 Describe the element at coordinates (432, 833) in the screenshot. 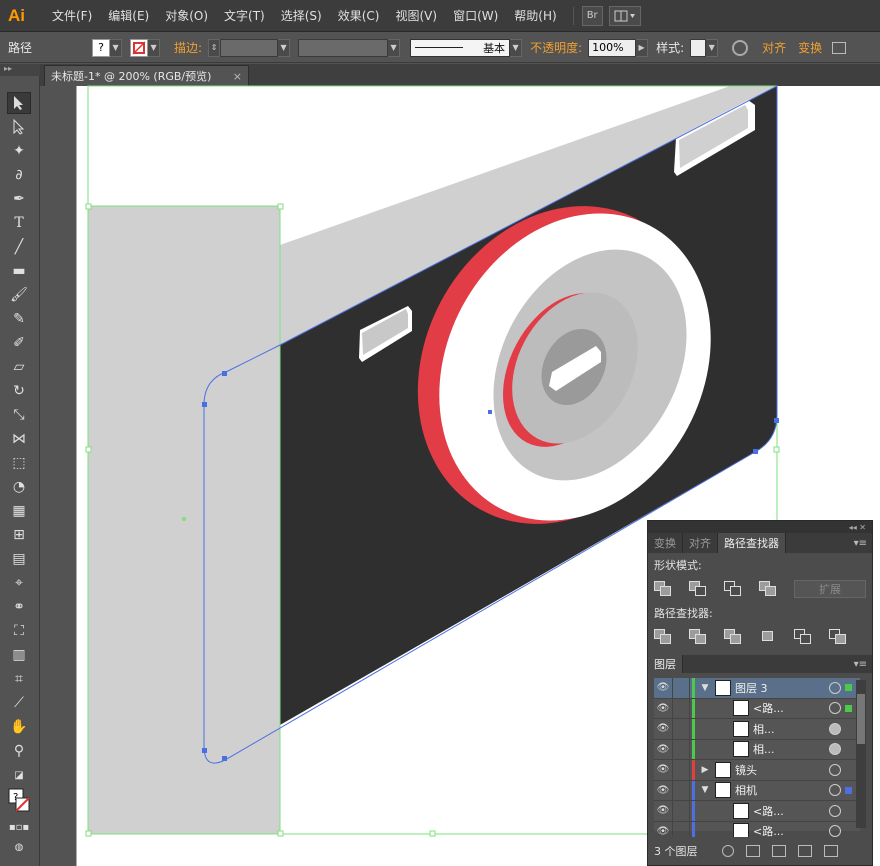

I see `bbox-handle-bm` at that location.